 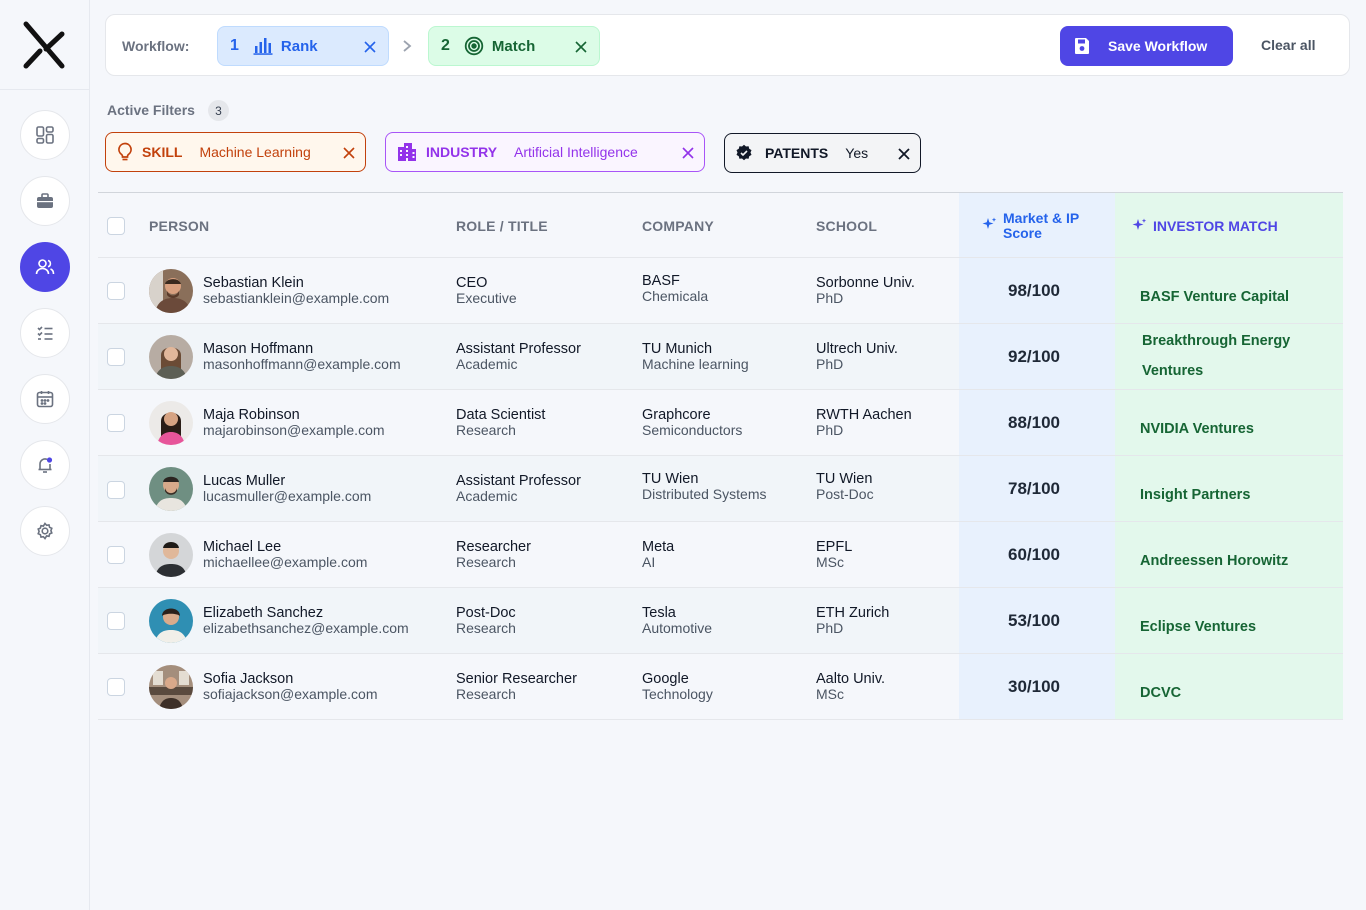 I want to click on investor-match: Eclipse Ventures, so click(x=1230, y=627).